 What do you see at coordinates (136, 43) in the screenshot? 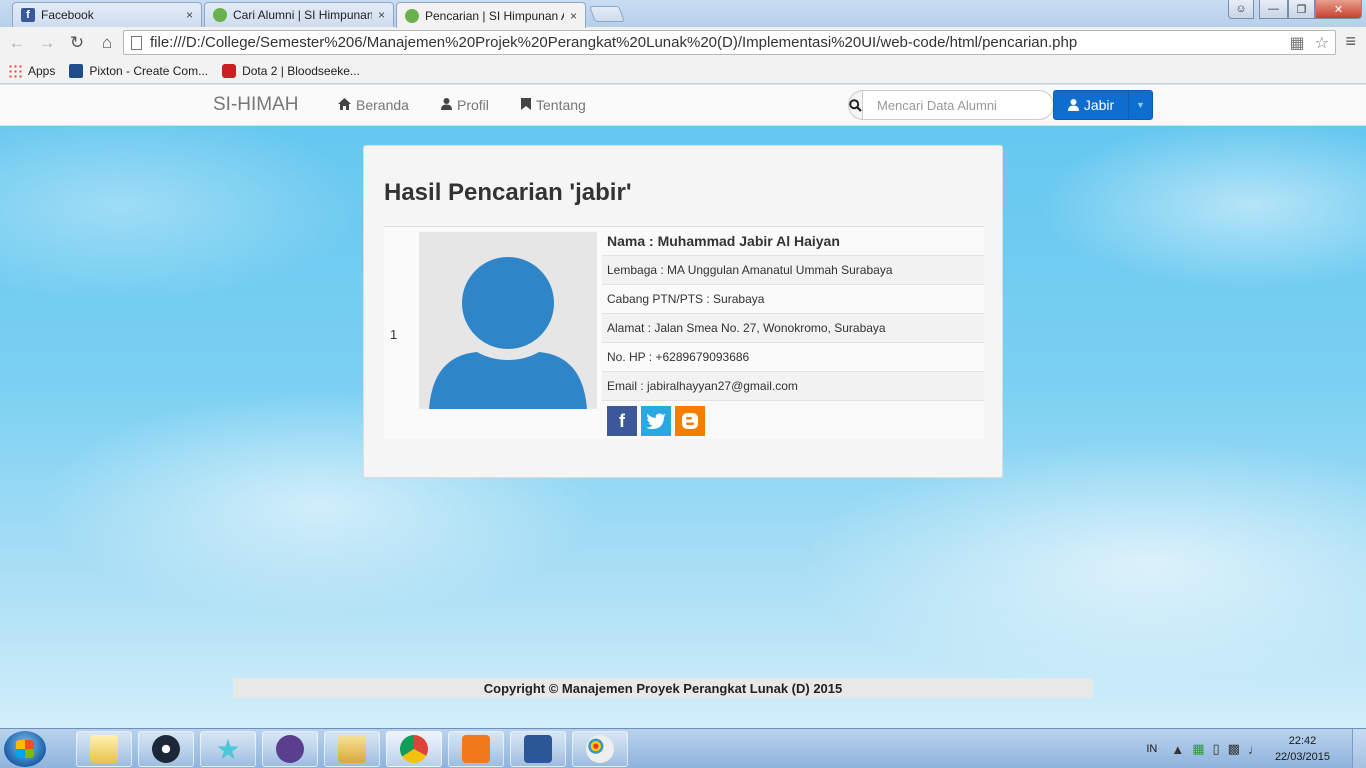
I see `page-icon` at bounding box center [136, 43].